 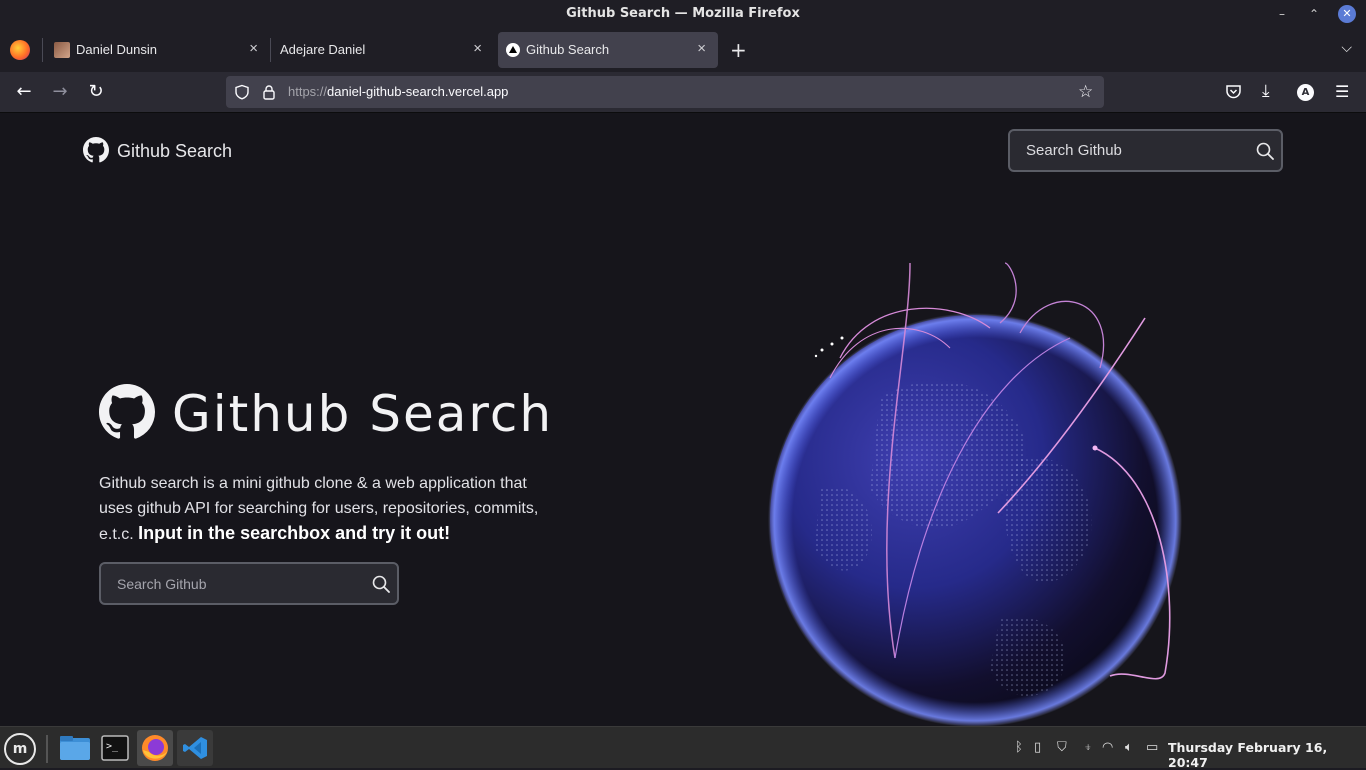 What do you see at coordinates (383, 50) in the screenshot?
I see `tab-adejare-daniel: Adejare Daniel ×` at bounding box center [383, 50].